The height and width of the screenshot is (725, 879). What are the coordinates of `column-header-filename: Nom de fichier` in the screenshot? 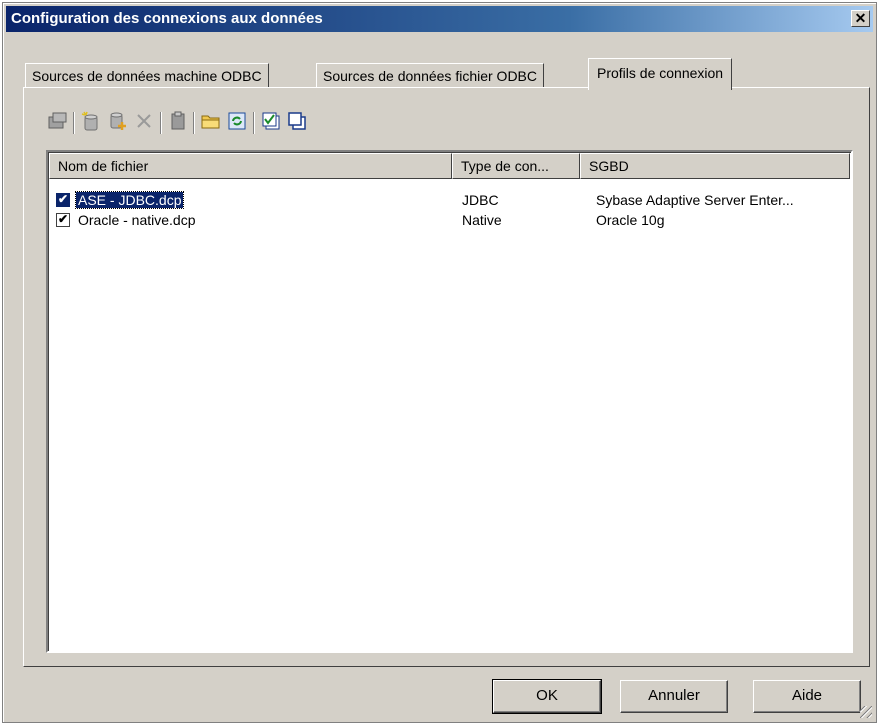 It's located at (250, 166).